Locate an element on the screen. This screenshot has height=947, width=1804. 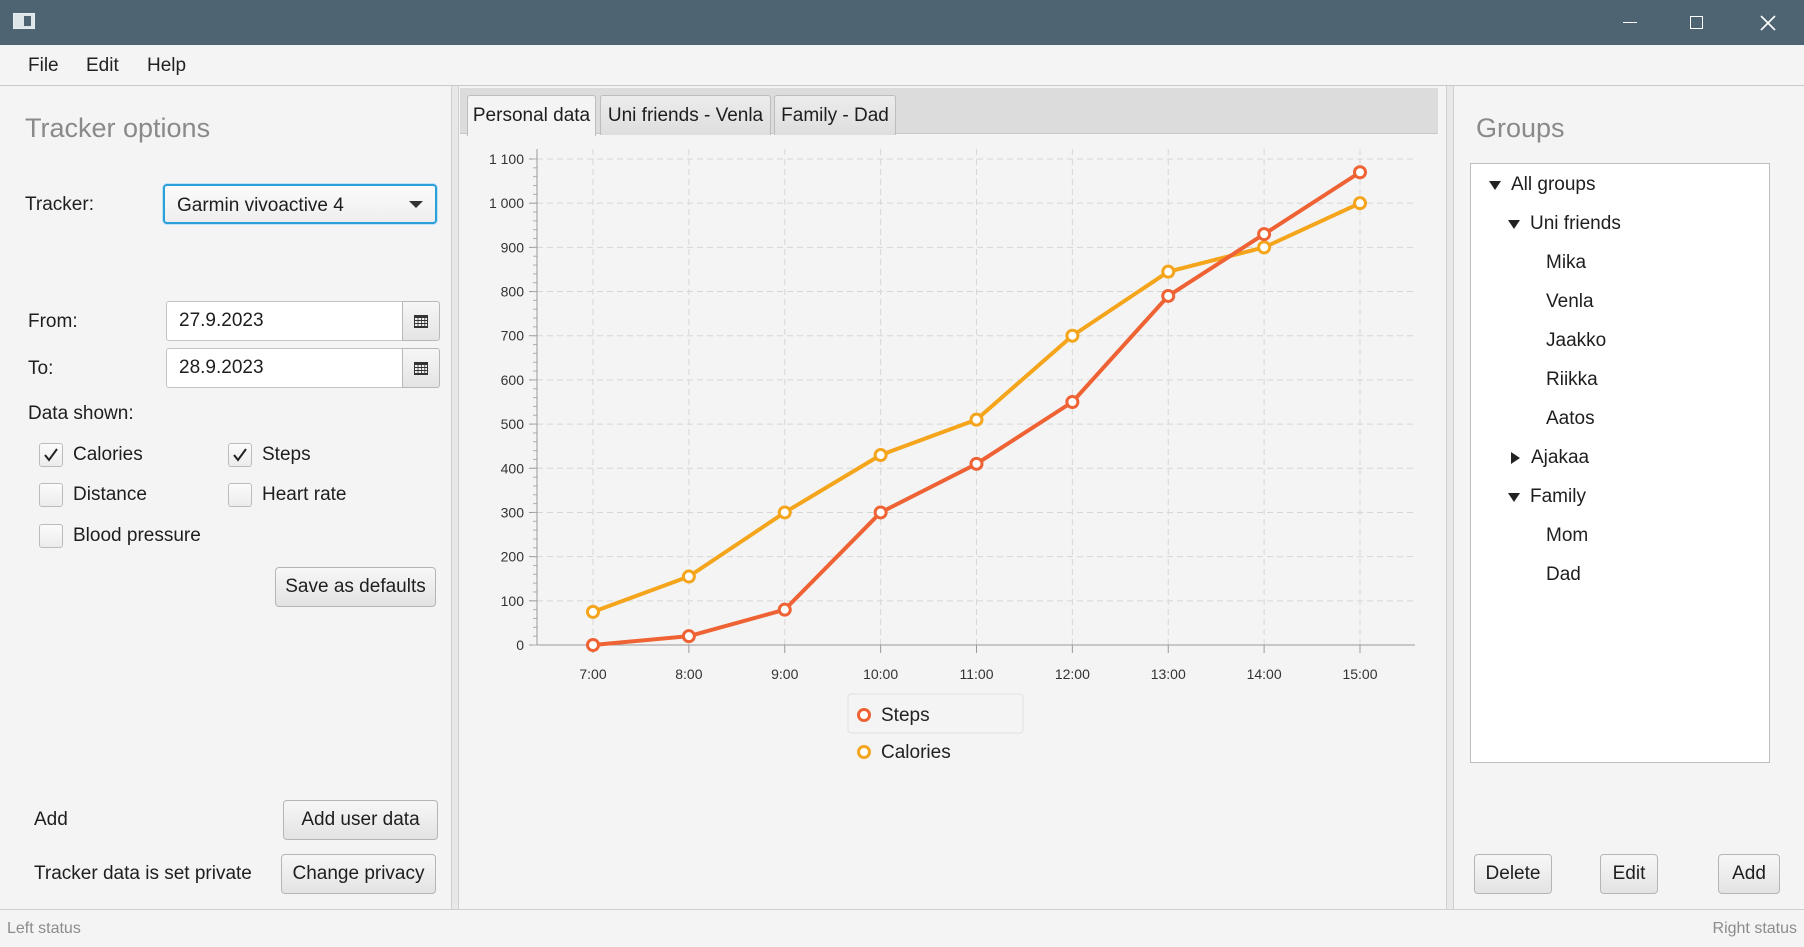
tree-item-aatos: Aatos is located at coordinates (1570, 419).